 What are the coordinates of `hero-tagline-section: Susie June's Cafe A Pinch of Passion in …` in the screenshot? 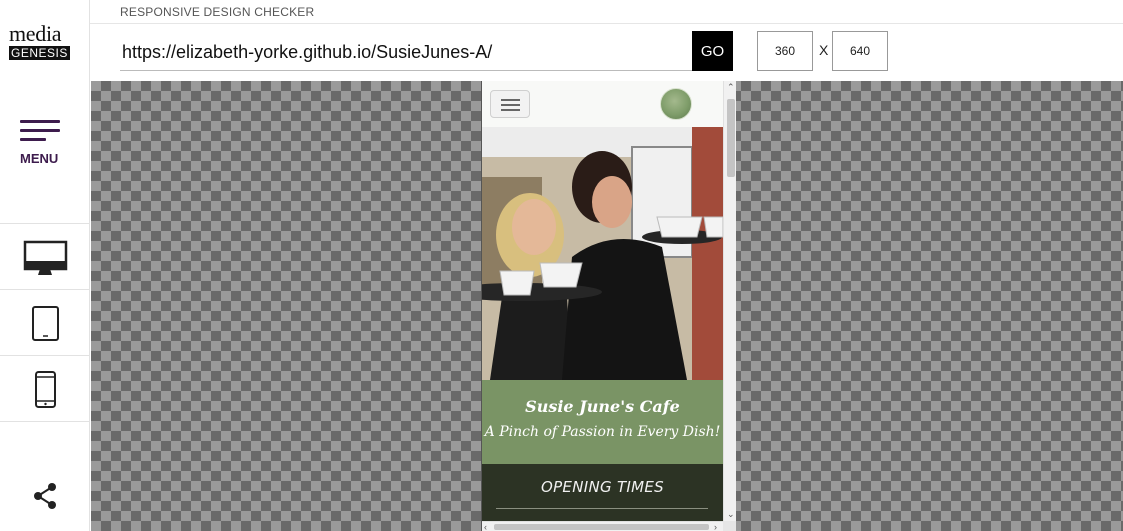 It's located at (602, 422).